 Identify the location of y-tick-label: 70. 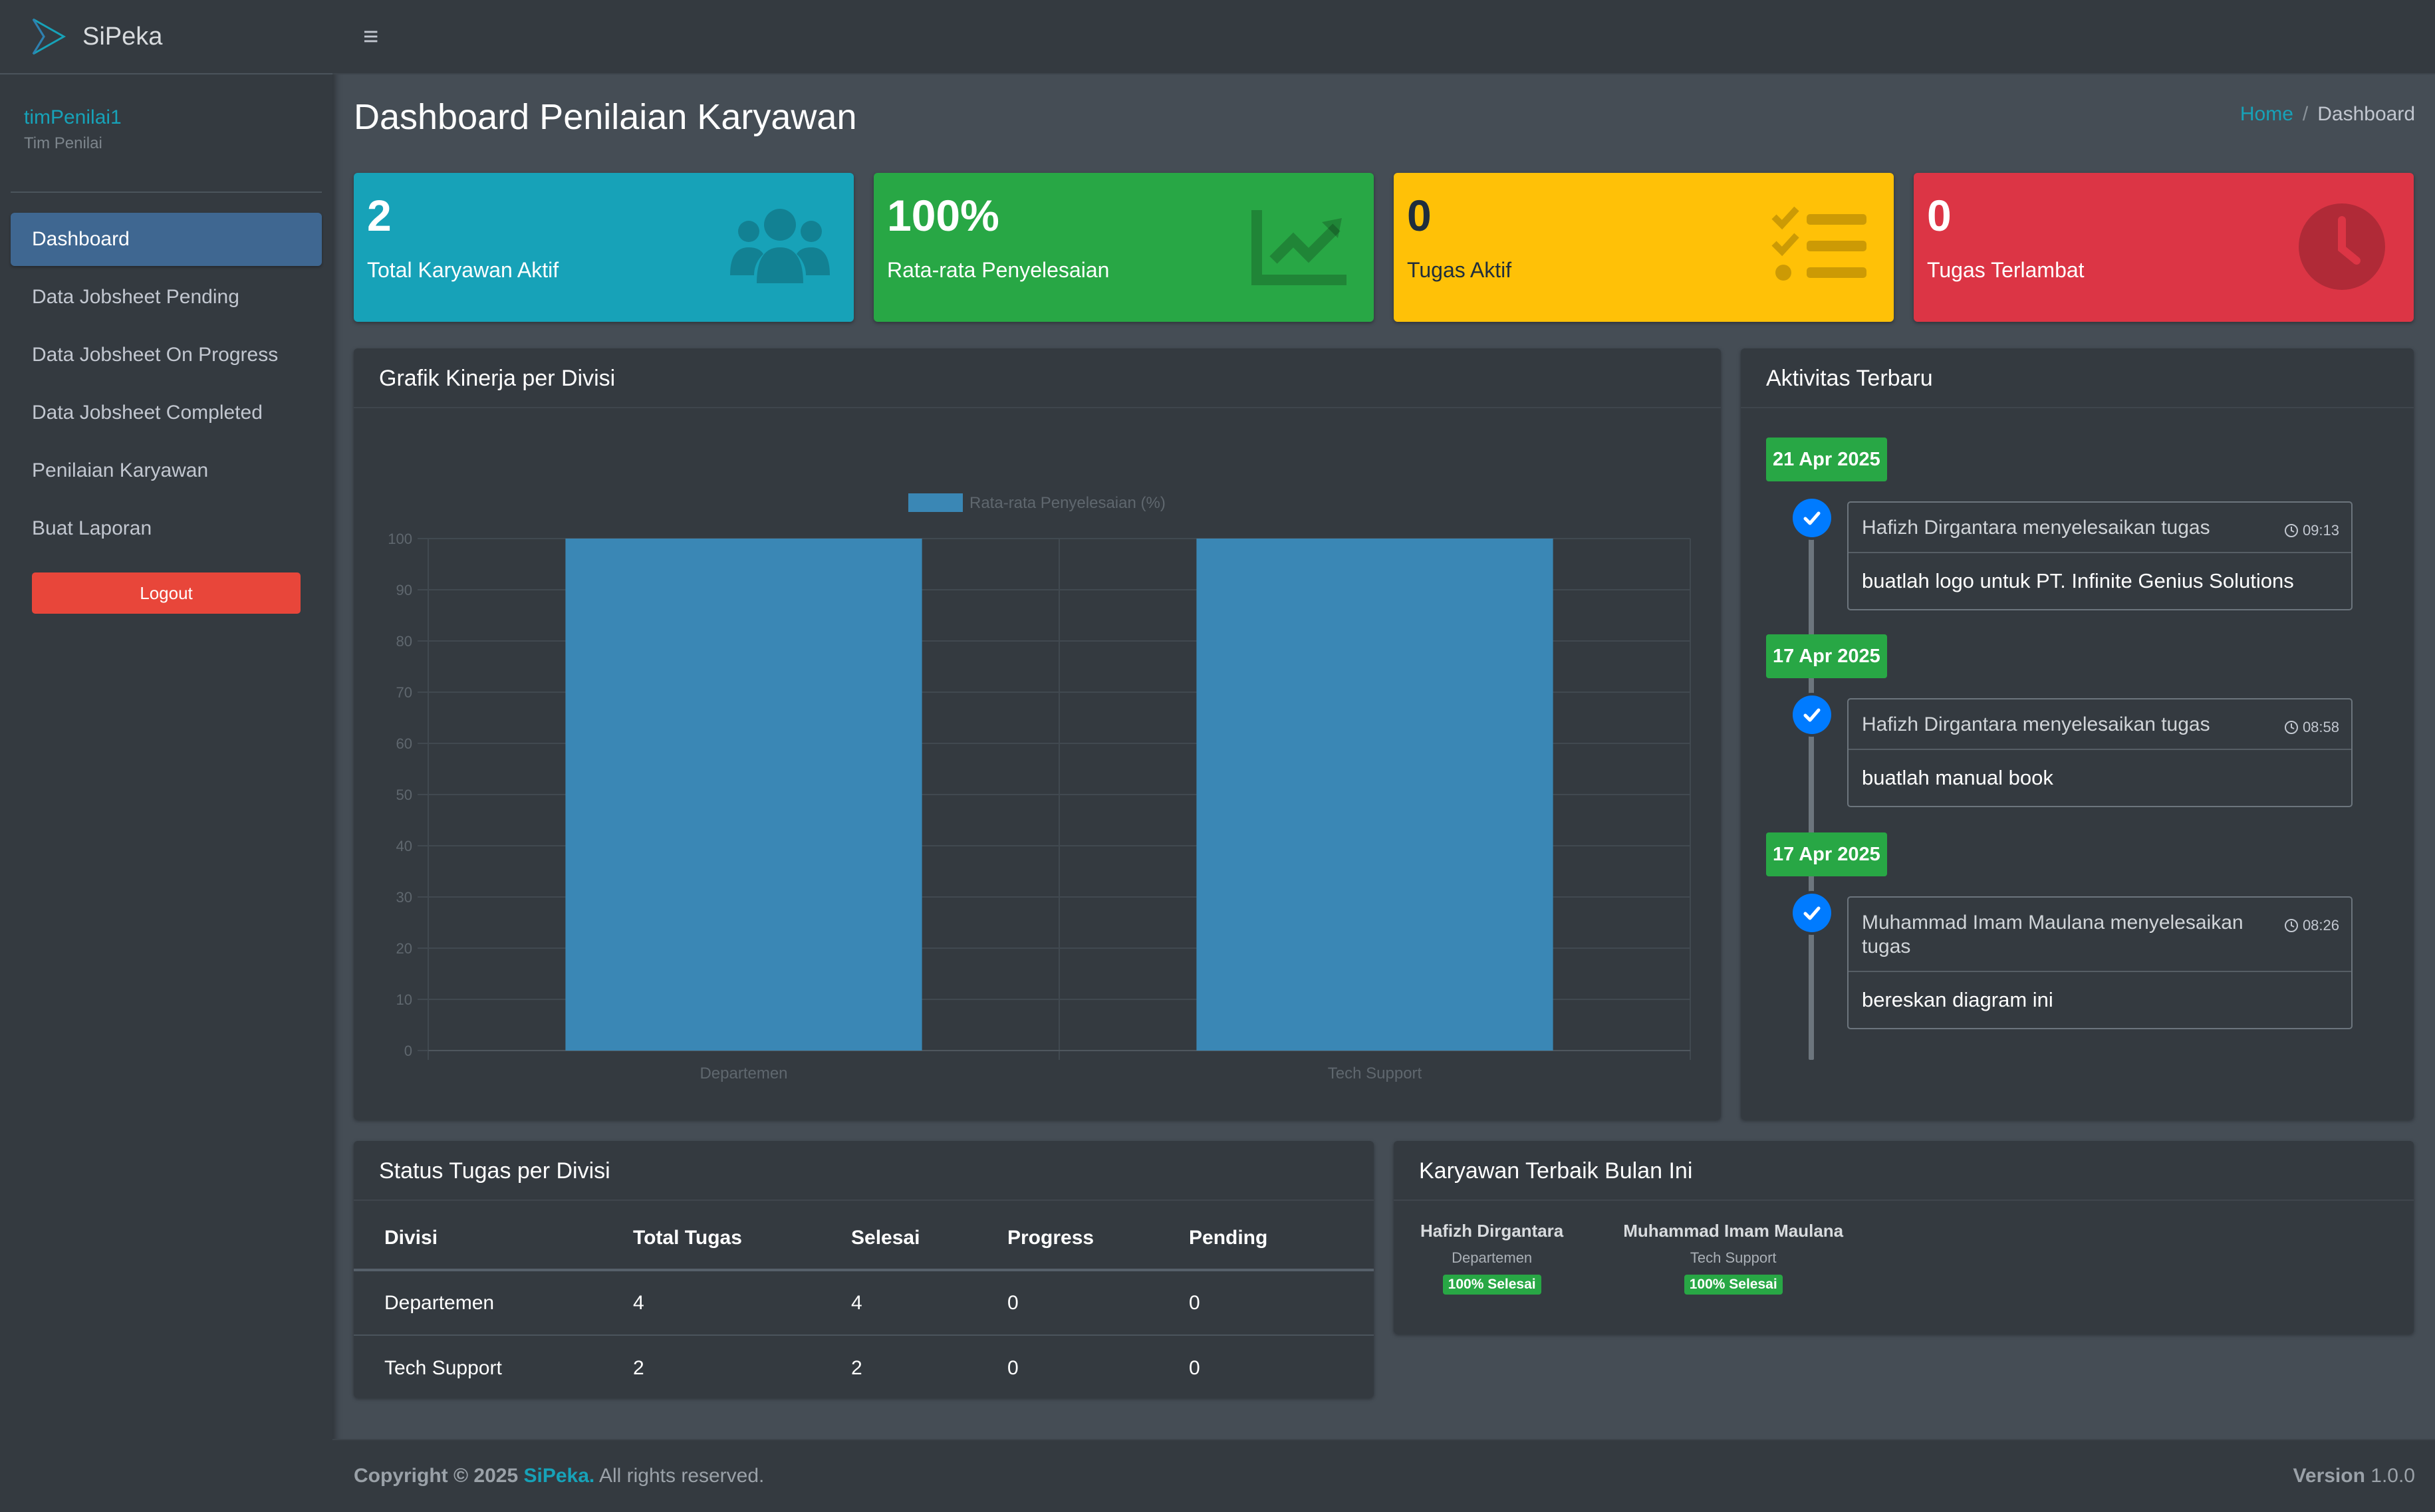
(404, 693).